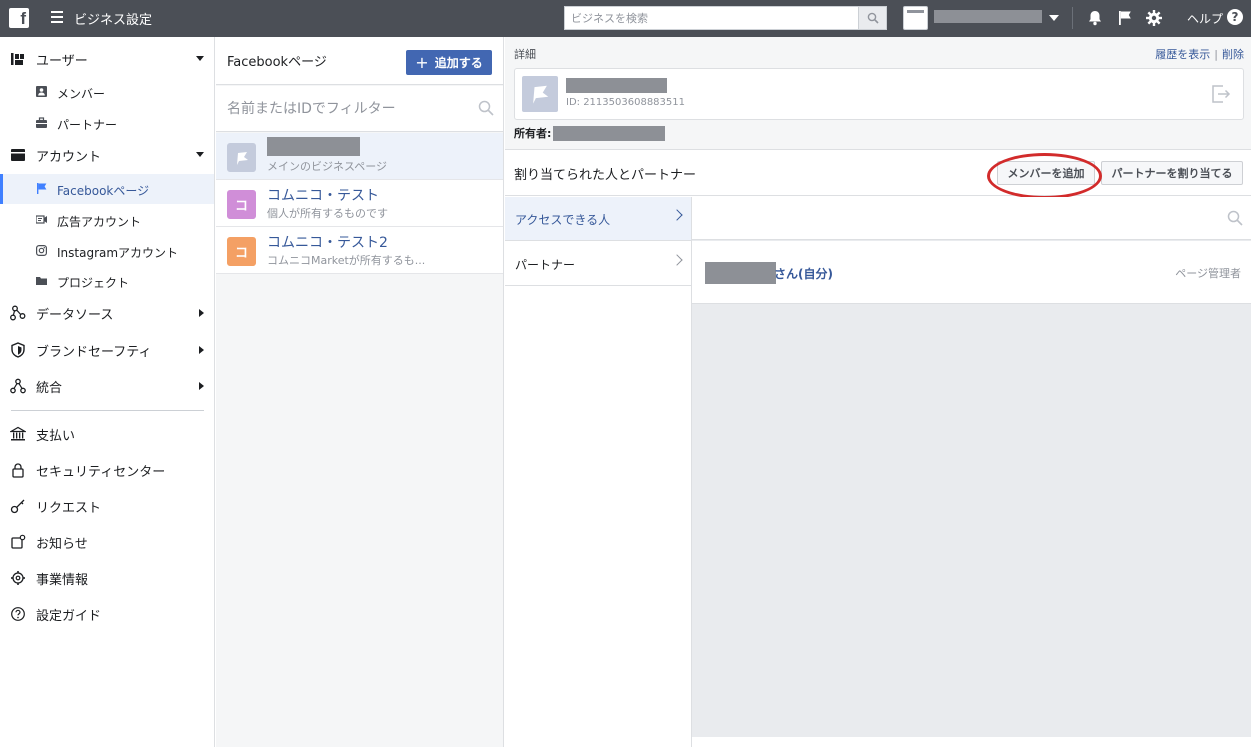  What do you see at coordinates (1182, 54) in the screenshot?
I see `view-history-link: 履歴を表示` at bounding box center [1182, 54].